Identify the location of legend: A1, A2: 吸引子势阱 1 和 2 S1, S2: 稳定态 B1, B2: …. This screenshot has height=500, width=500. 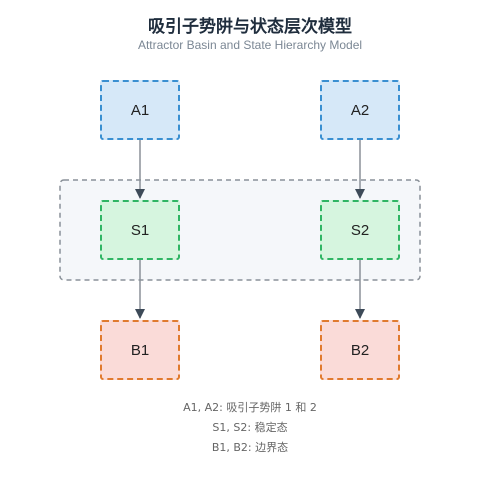
(250, 428).